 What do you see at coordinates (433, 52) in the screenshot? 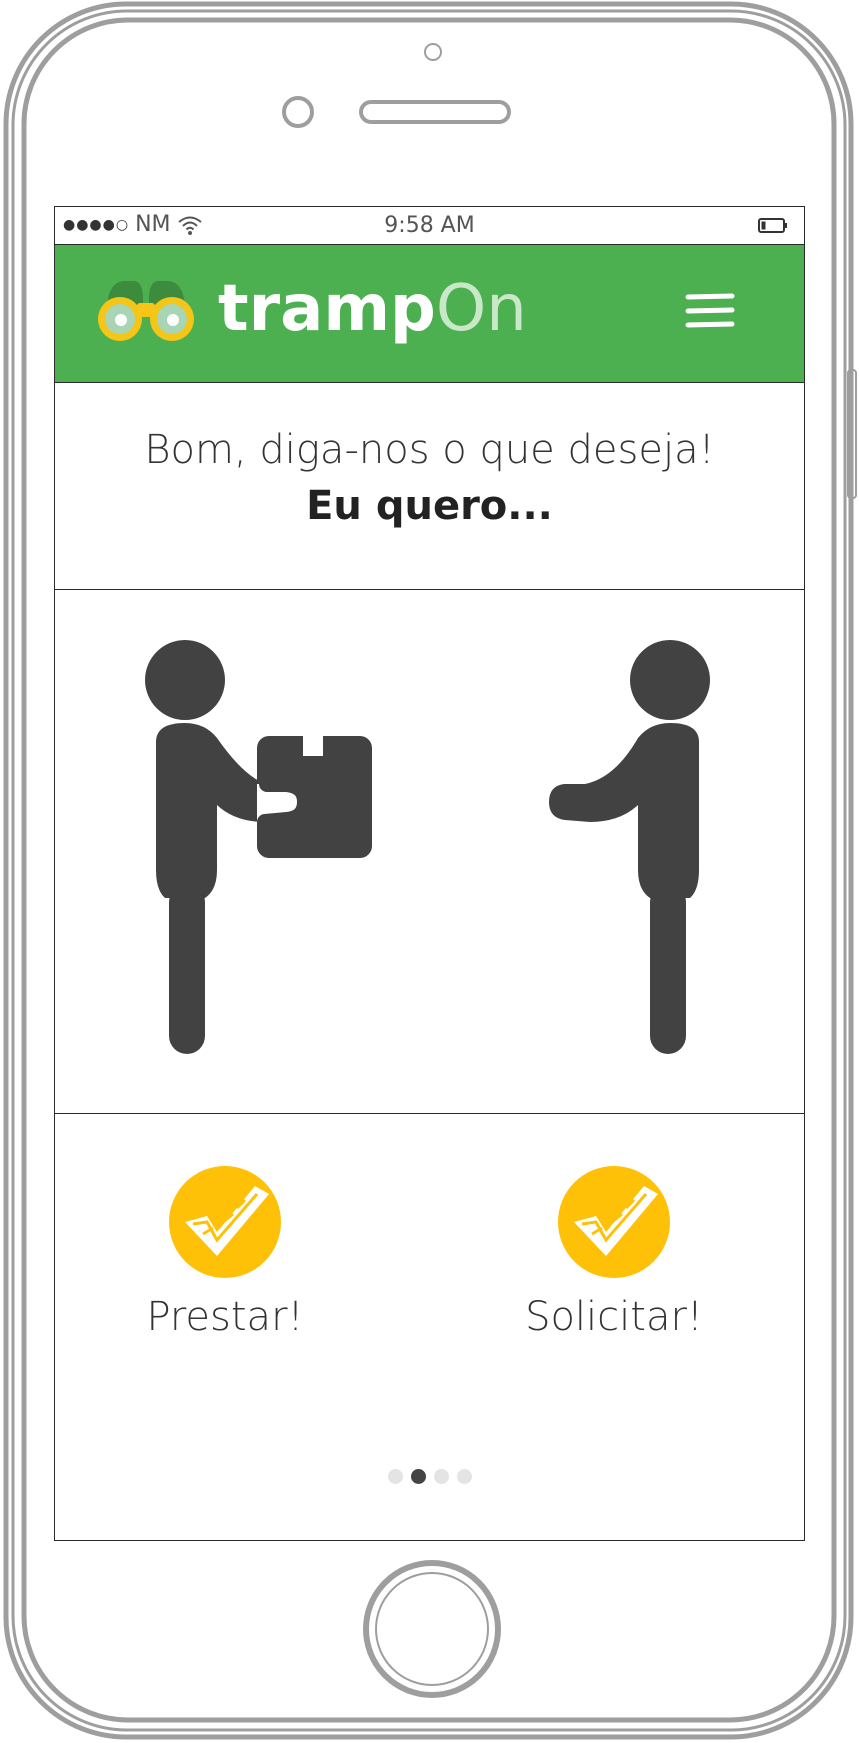
I see `camera-icon` at bounding box center [433, 52].